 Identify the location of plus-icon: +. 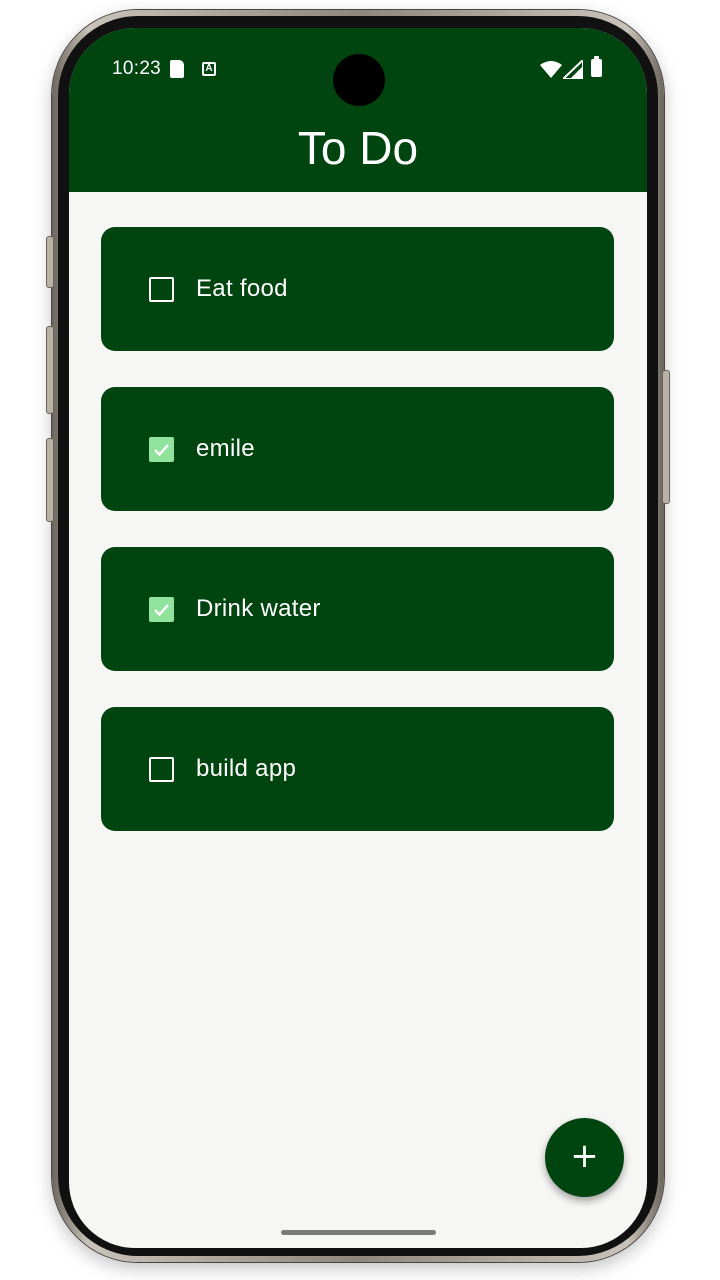
(584, 1156).